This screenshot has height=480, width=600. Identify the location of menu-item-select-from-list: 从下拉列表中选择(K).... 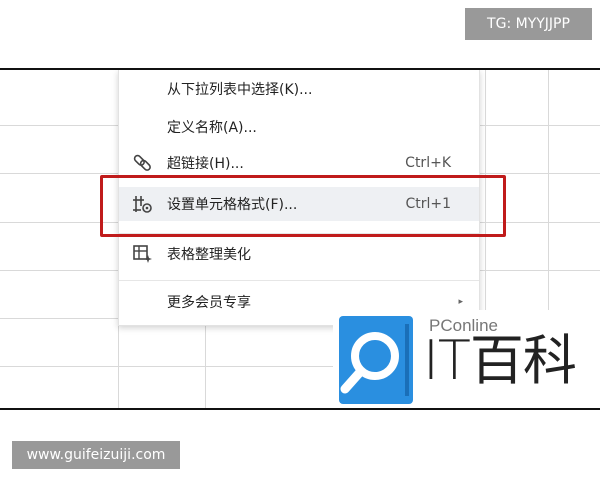
(299, 89).